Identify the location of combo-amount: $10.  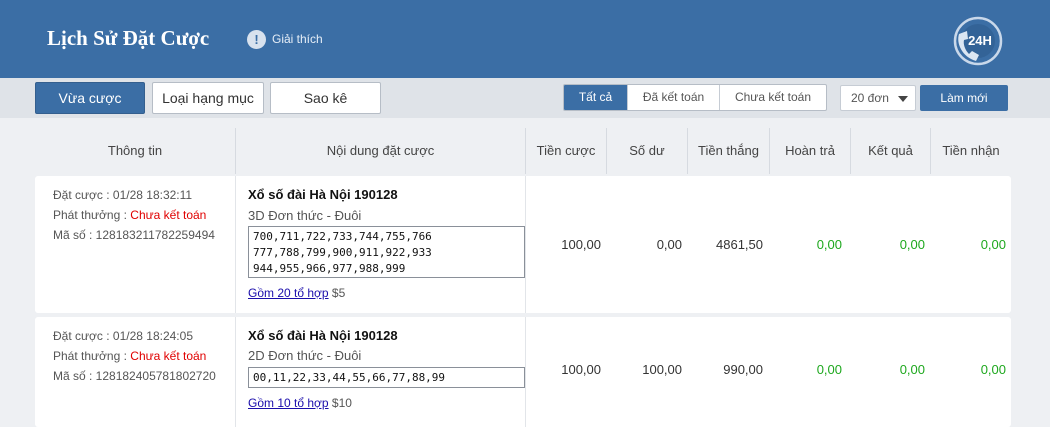
(340, 403).